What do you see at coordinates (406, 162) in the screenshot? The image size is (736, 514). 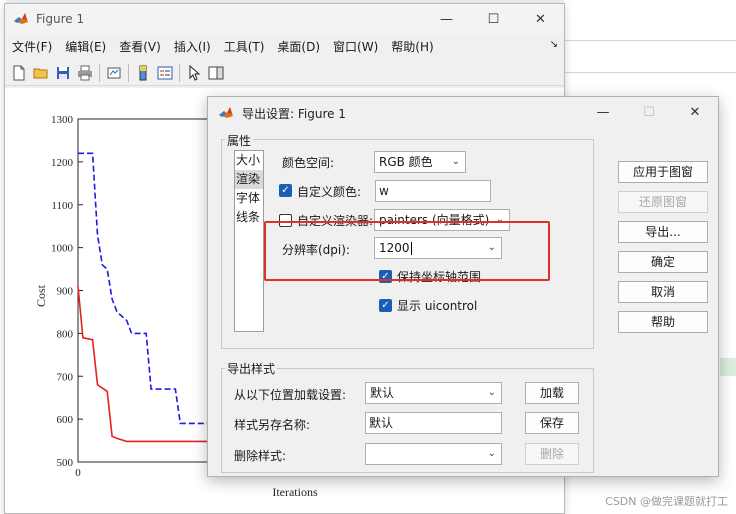 I see `colorspace-value: RGB 颜色` at bounding box center [406, 162].